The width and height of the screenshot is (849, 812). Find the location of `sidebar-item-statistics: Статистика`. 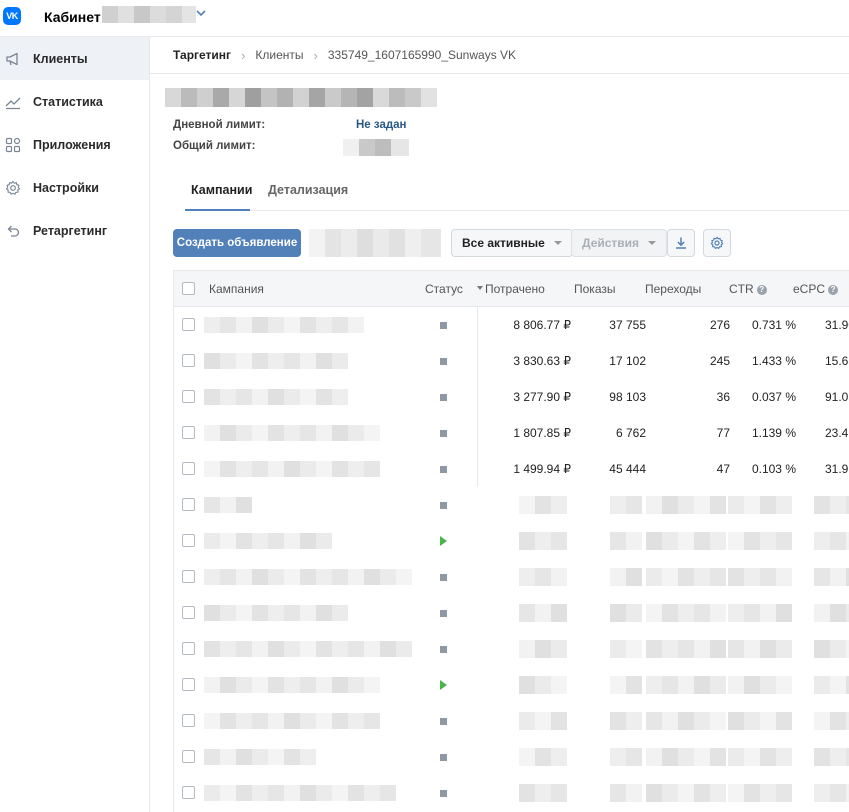

sidebar-item-statistics: Статистика is located at coordinates (74, 101).